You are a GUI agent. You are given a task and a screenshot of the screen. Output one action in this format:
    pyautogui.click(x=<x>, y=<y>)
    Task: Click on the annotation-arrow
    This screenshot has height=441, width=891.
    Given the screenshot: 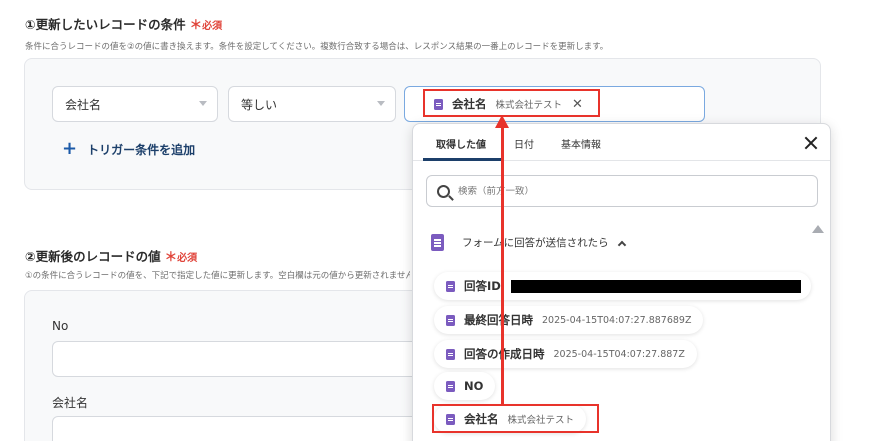 What is the action you would take?
    pyautogui.click(x=502, y=265)
    